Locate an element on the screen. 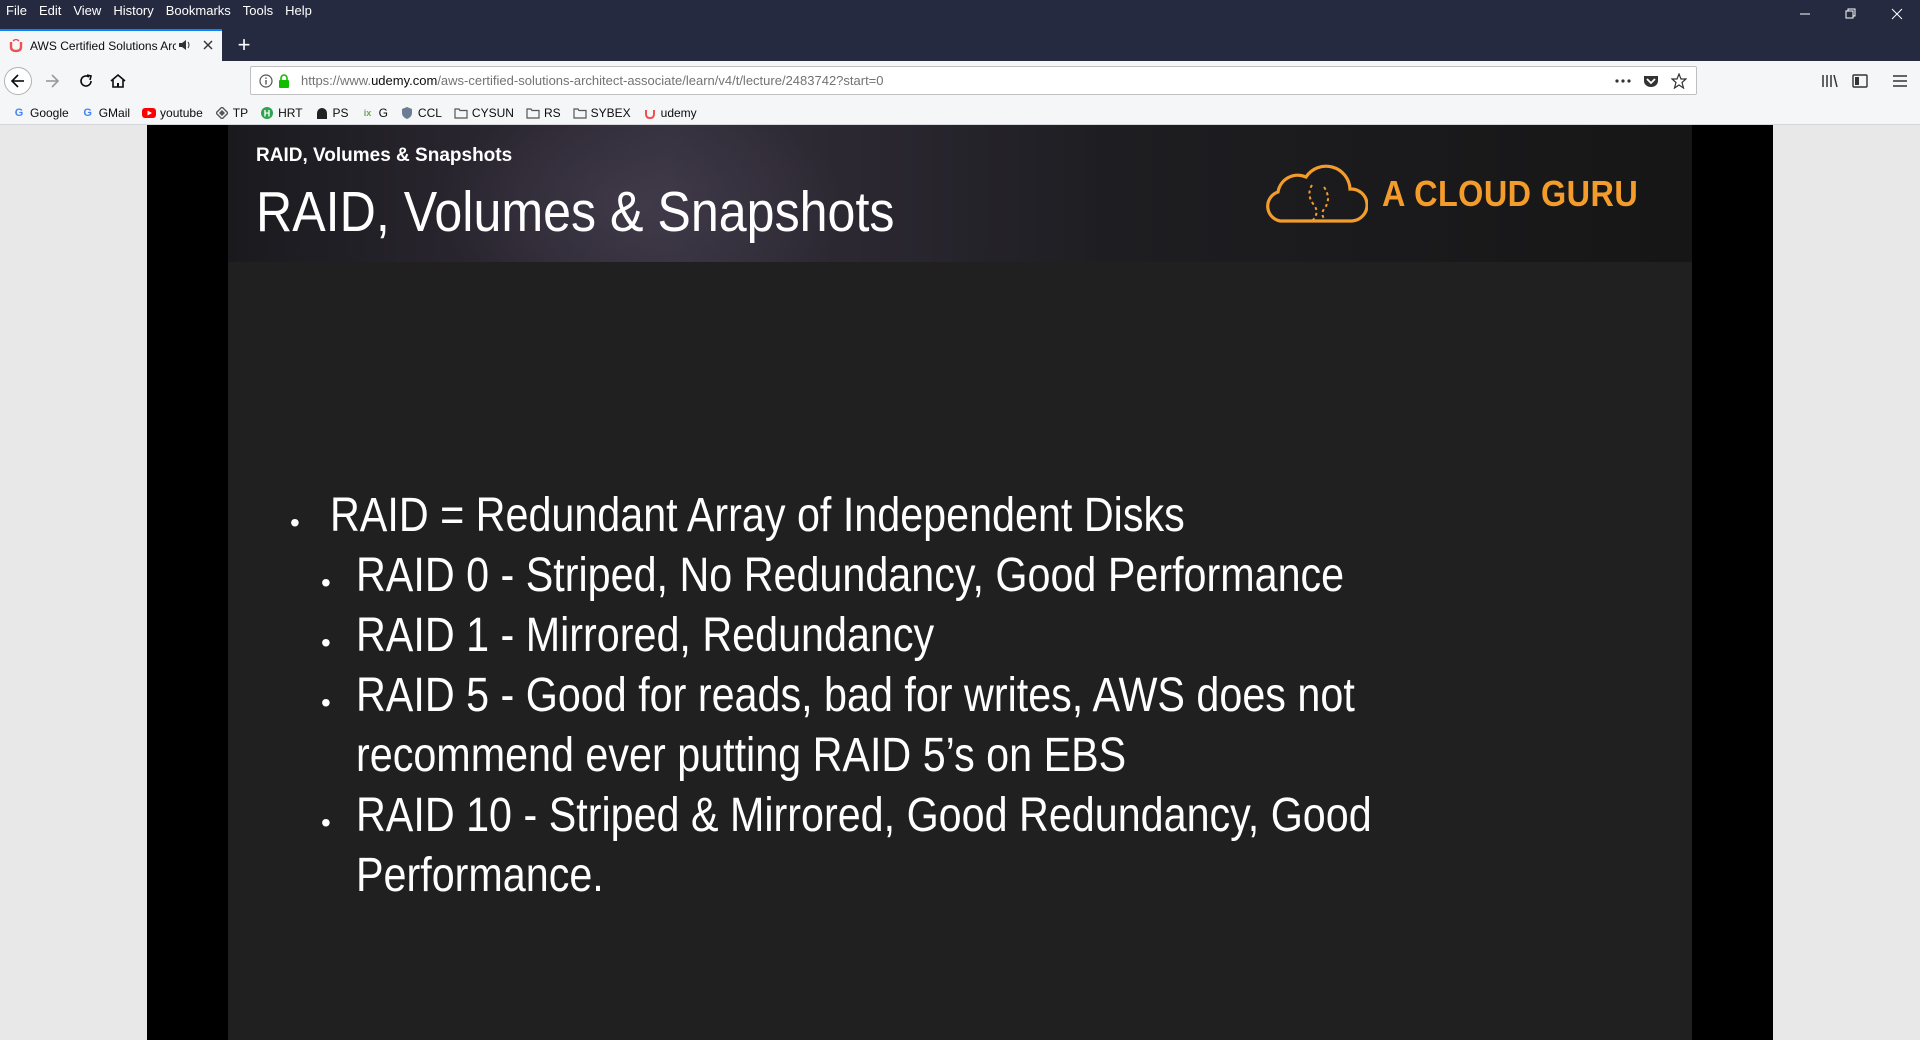 The image size is (1920, 1040). menu-button is located at coordinates (1900, 81).